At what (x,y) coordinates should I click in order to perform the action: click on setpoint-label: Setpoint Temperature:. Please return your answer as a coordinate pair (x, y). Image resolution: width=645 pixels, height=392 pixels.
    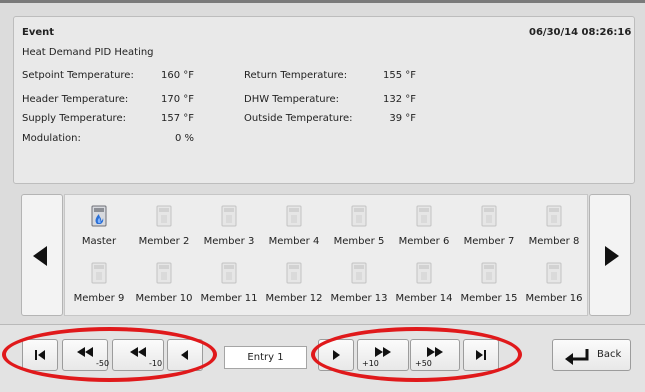
    Looking at the image, I should click on (78, 75).